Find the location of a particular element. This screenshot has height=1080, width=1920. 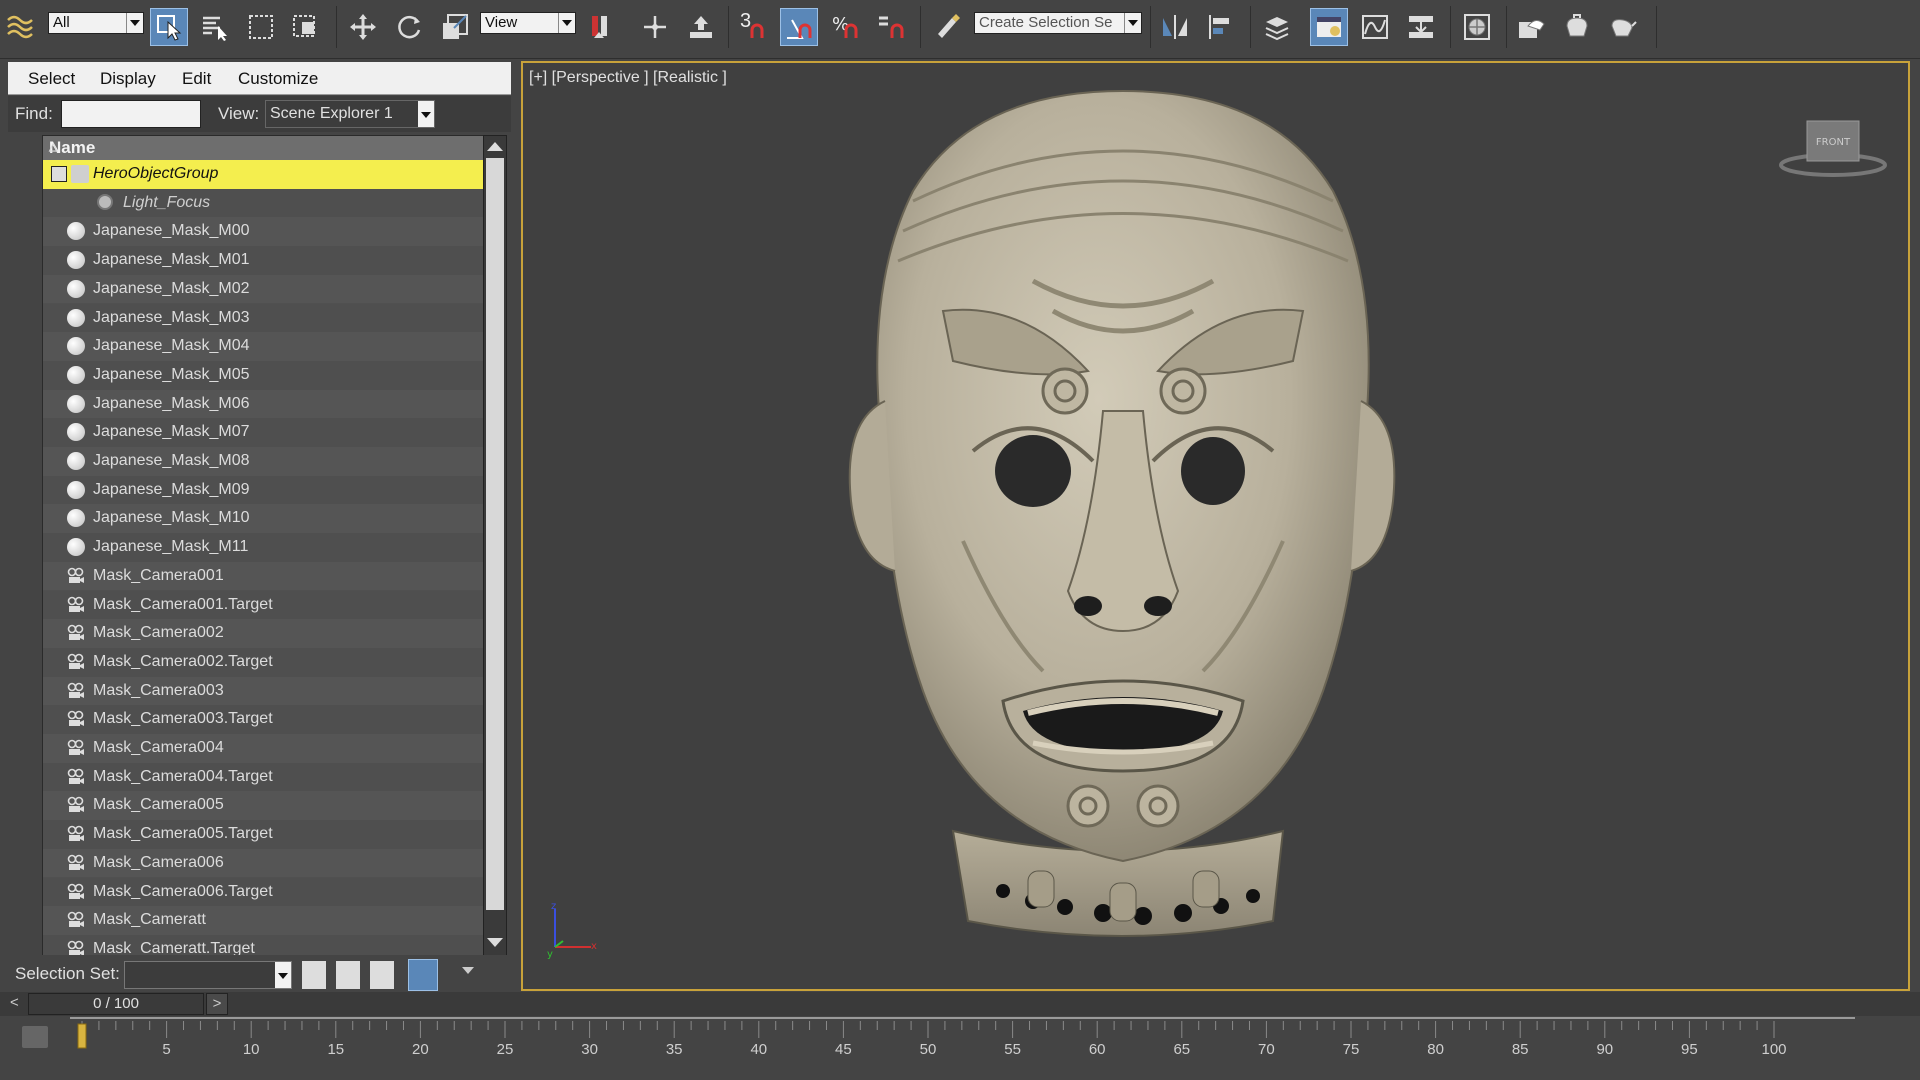

time-next-button: > is located at coordinates (217, 1004).